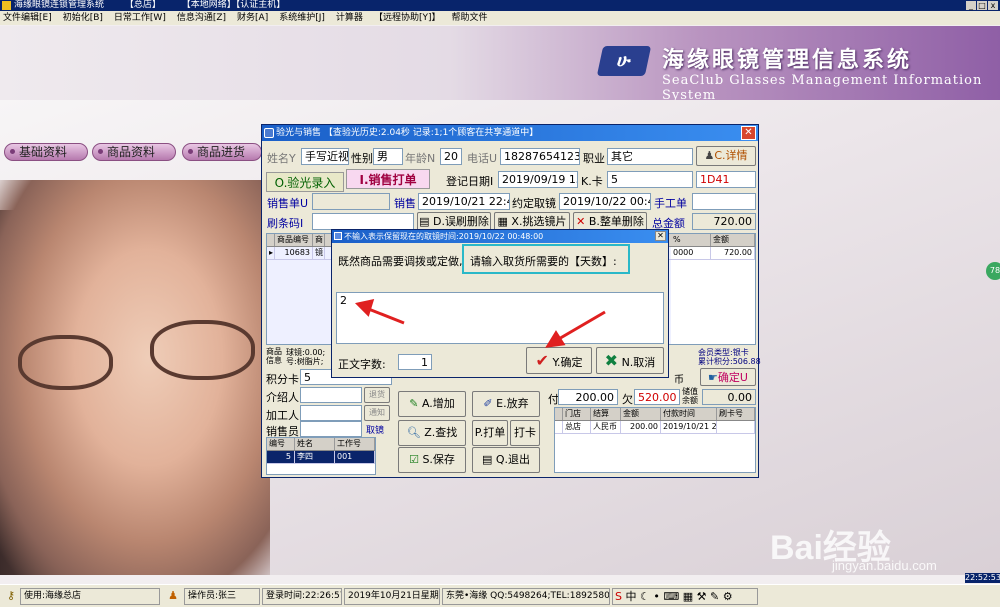  Describe the element at coordinates (701, 596) in the screenshot. I see `tool-icon: ⚒` at that location.